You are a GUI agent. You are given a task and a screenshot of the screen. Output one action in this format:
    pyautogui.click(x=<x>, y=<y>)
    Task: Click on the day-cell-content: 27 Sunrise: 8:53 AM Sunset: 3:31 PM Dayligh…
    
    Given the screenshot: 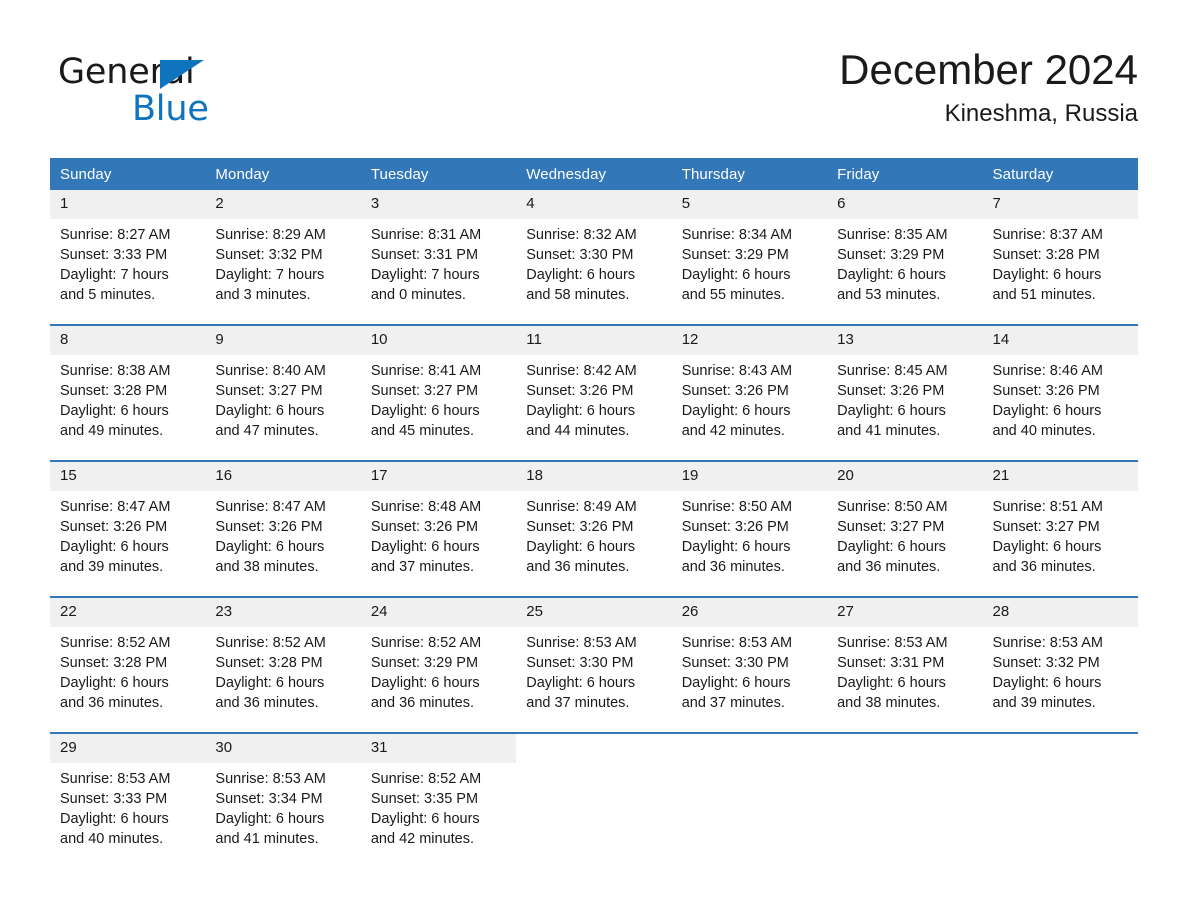 What is the action you would take?
    pyautogui.click(x=905, y=657)
    